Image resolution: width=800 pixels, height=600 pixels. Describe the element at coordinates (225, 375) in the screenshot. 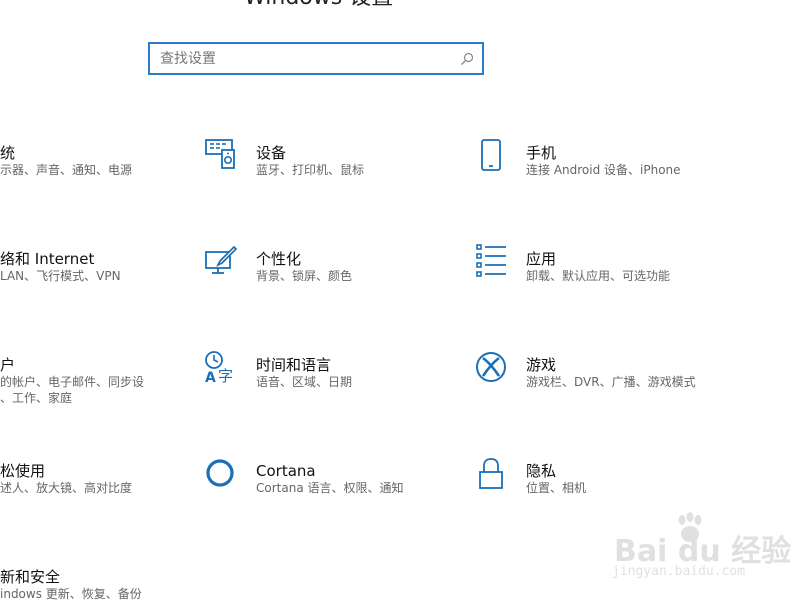

I see `svg-text: 字` at that location.